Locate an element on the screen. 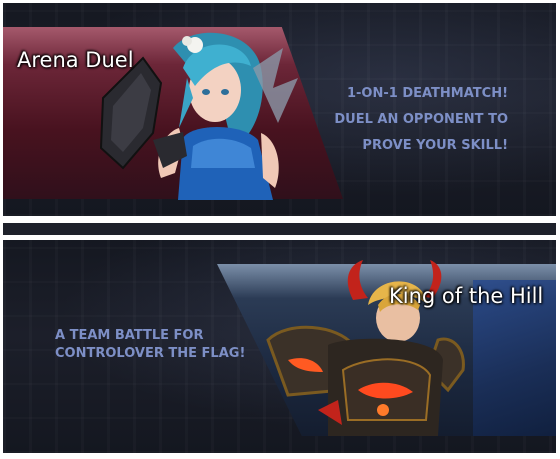  arena-duel-line-2: DUEL AN OPPONENT TO is located at coordinates (421, 119).